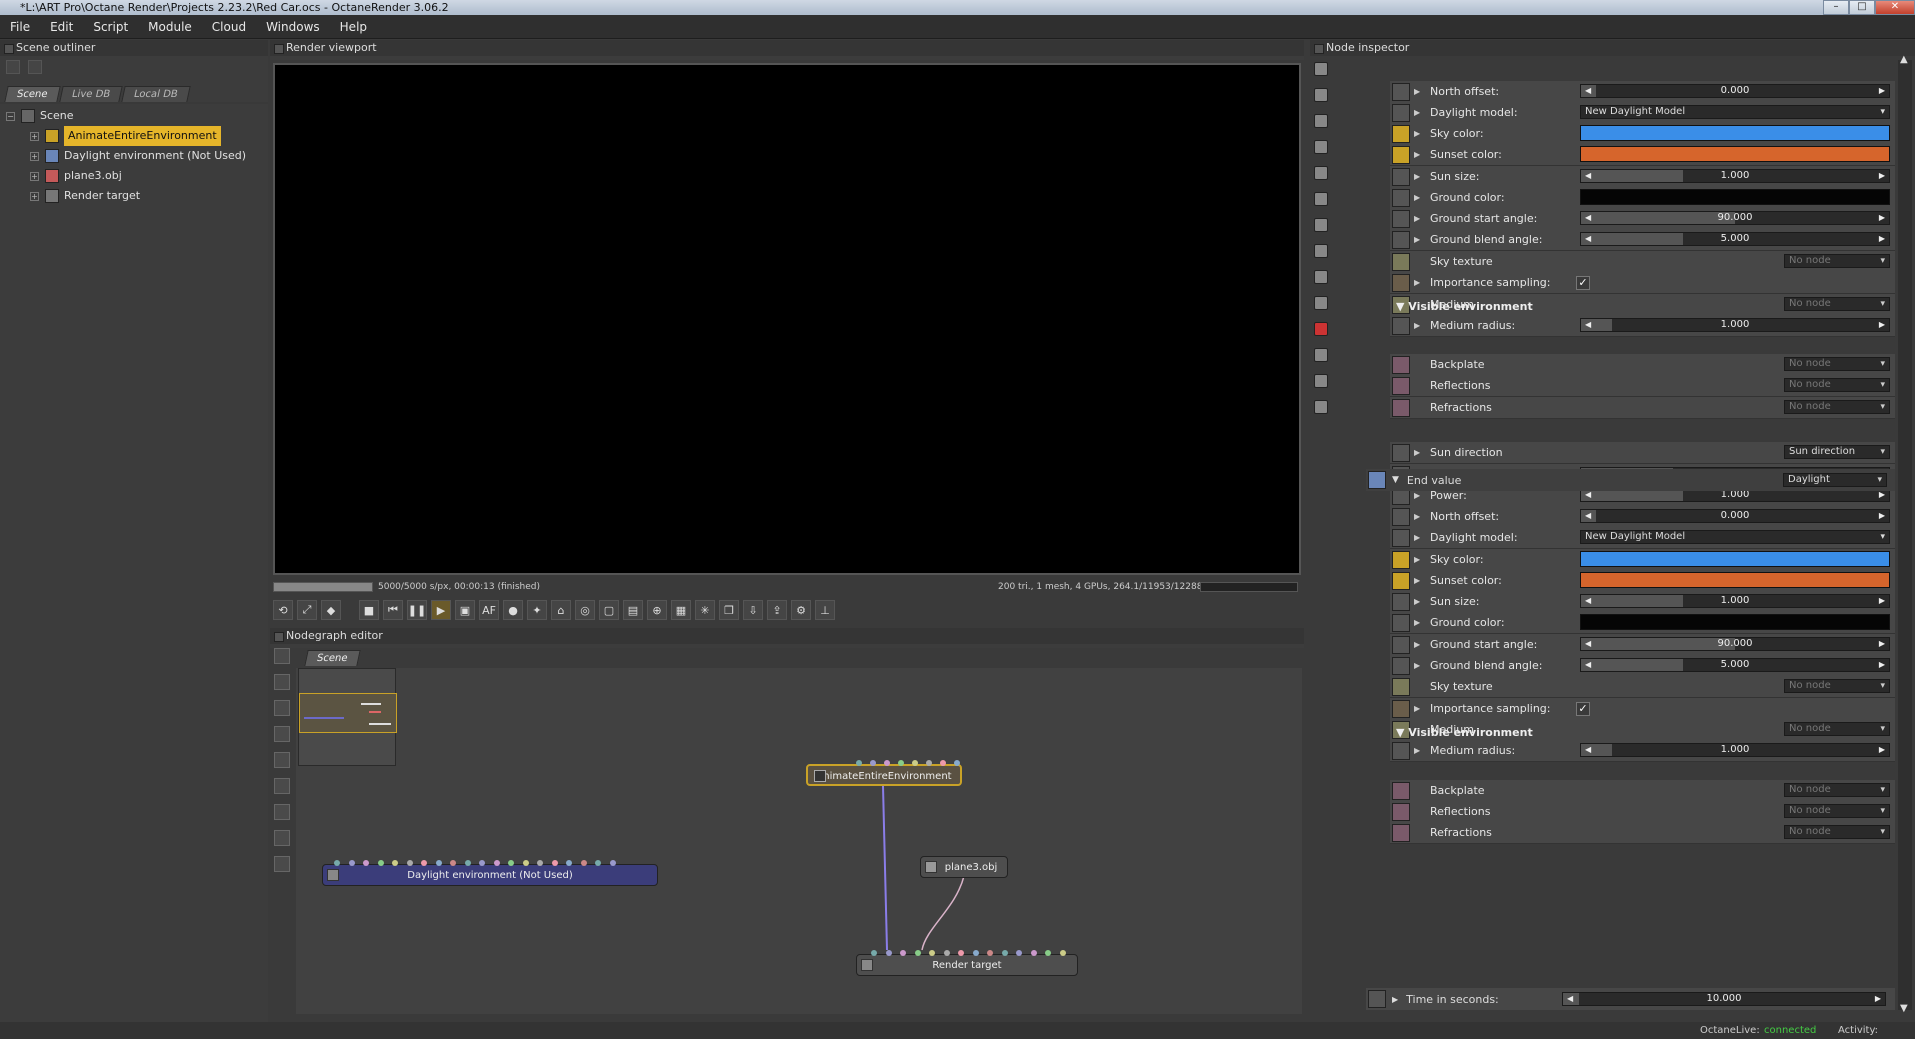 The image size is (1915, 1039). Describe the element at coordinates (1735, 516) in the screenshot. I see `value-slider: ◀ 0.000 ▶` at that location.